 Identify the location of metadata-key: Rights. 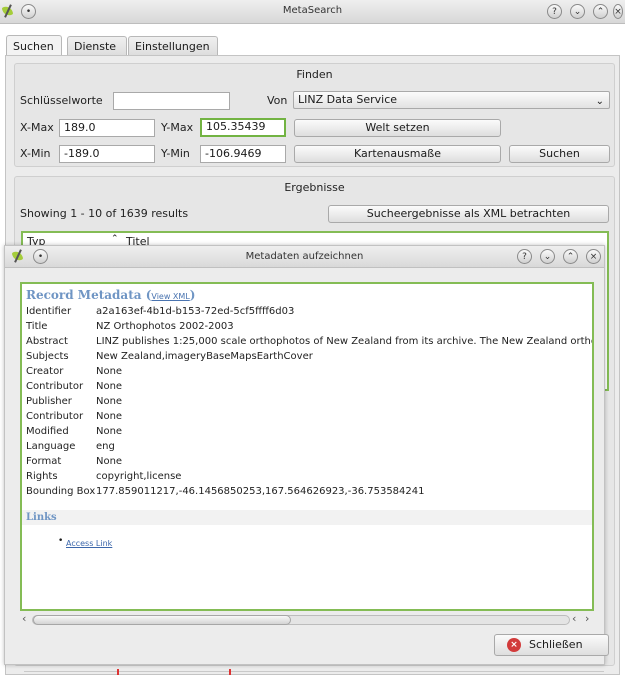
(42, 476).